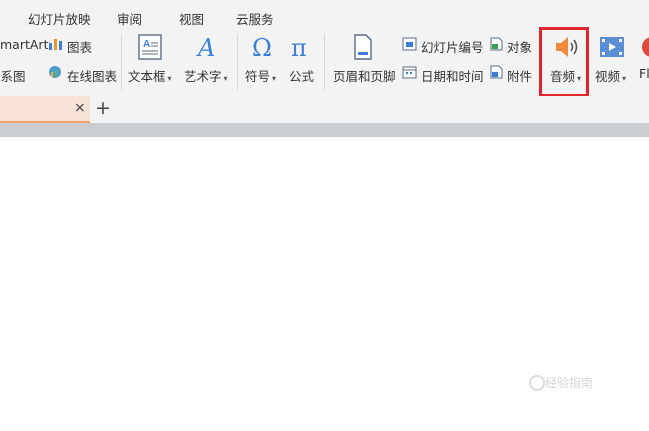  Describe the element at coordinates (537, 383) in the screenshot. I see `watermark-logo-icon` at that location.